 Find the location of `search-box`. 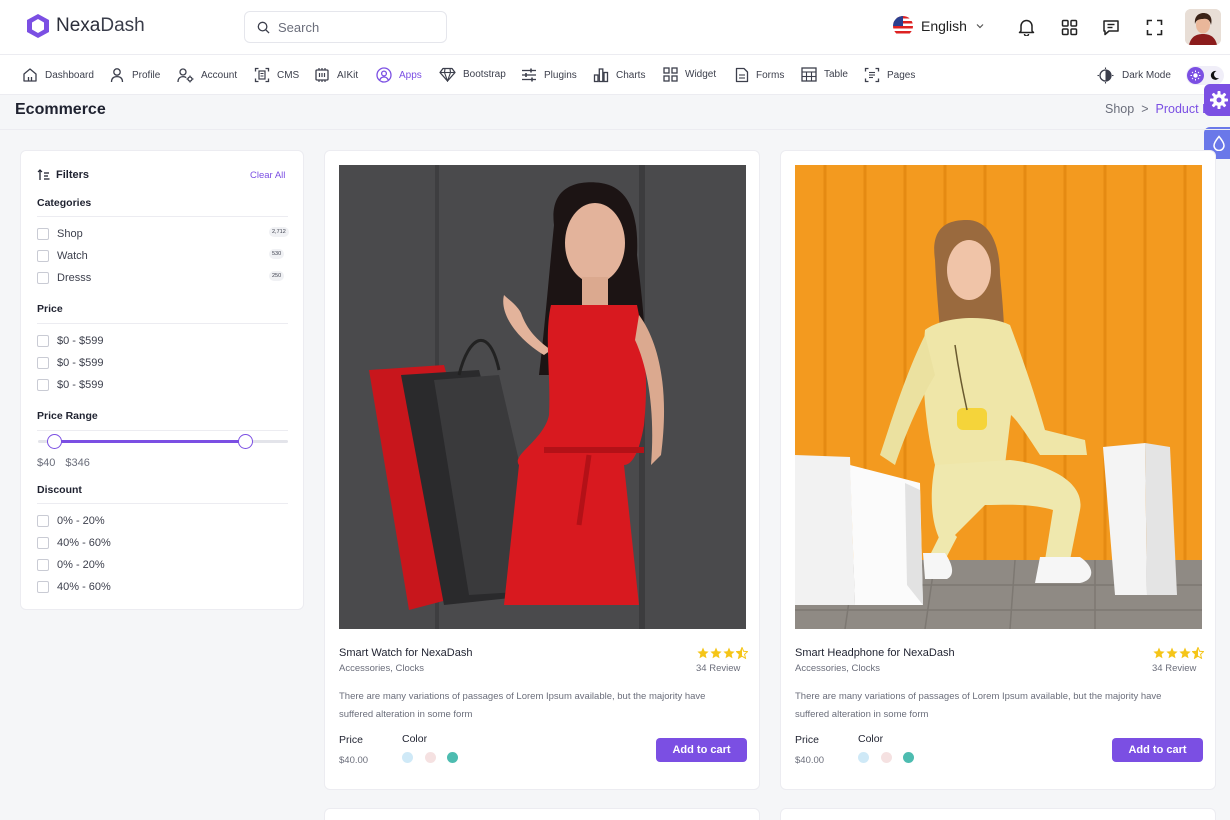

search-box is located at coordinates (345, 27).